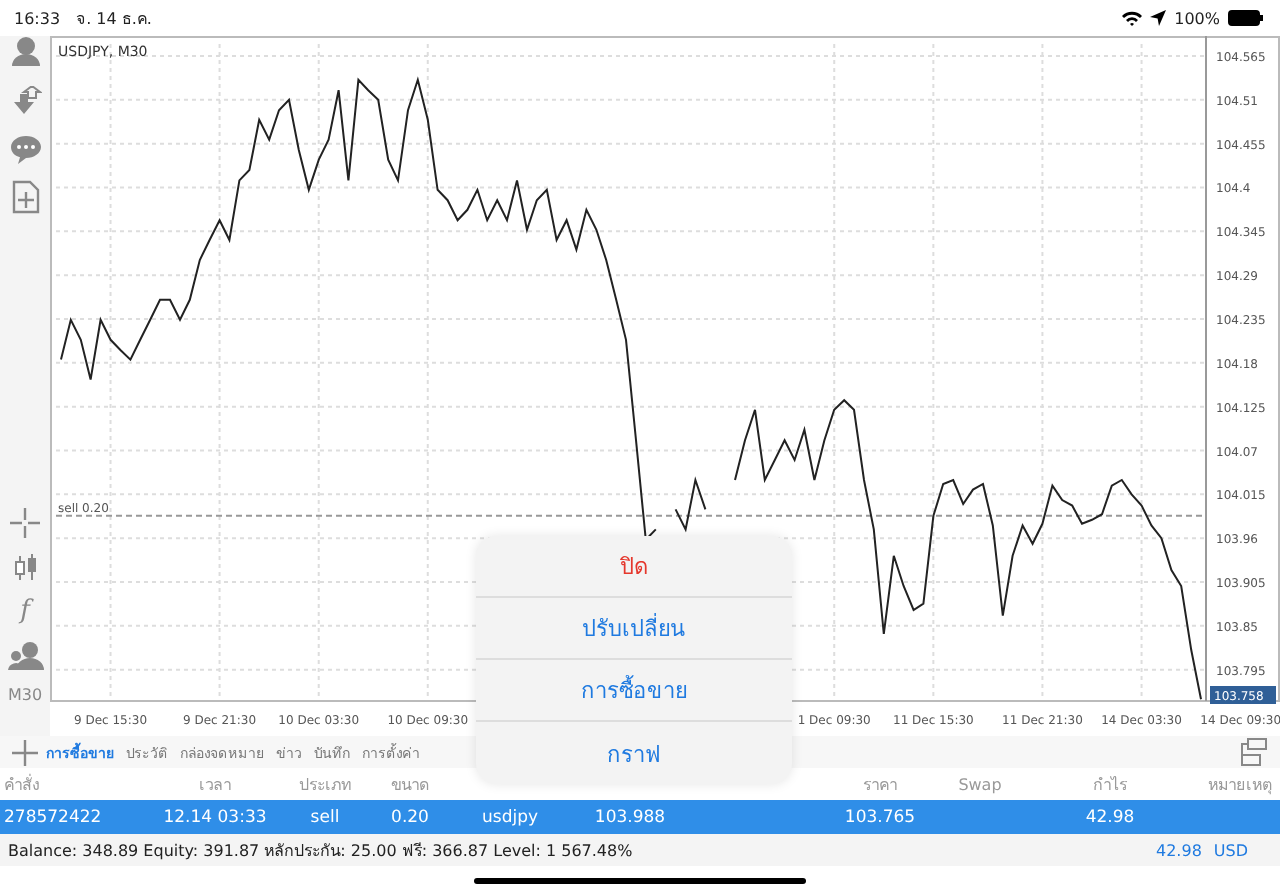 This screenshot has width=1280, height=894. What do you see at coordinates (25, 523) in the screenshot?
I see `crosshair-icon` at bounding box center [25, 523].